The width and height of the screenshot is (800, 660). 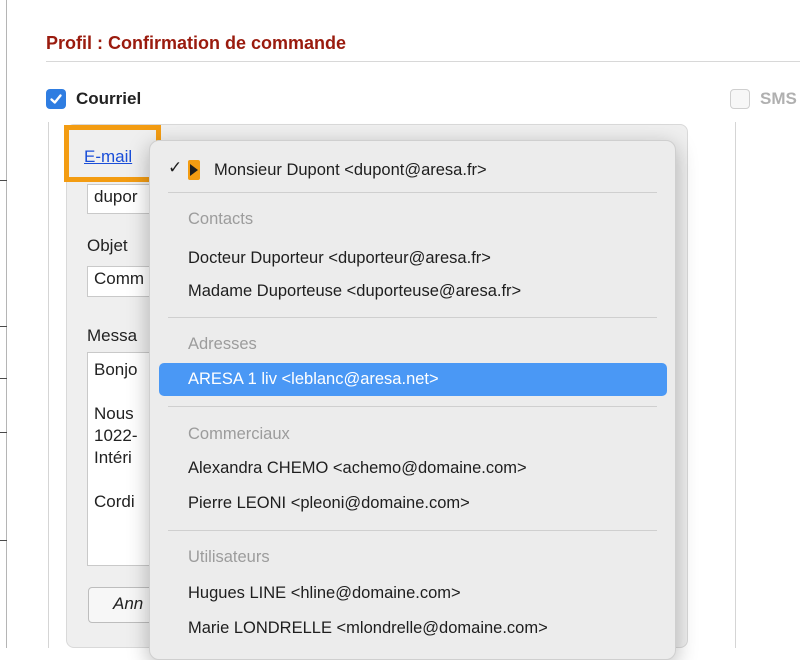 I want to click on courriel-label: Courriel, so click(x=109, y=98).